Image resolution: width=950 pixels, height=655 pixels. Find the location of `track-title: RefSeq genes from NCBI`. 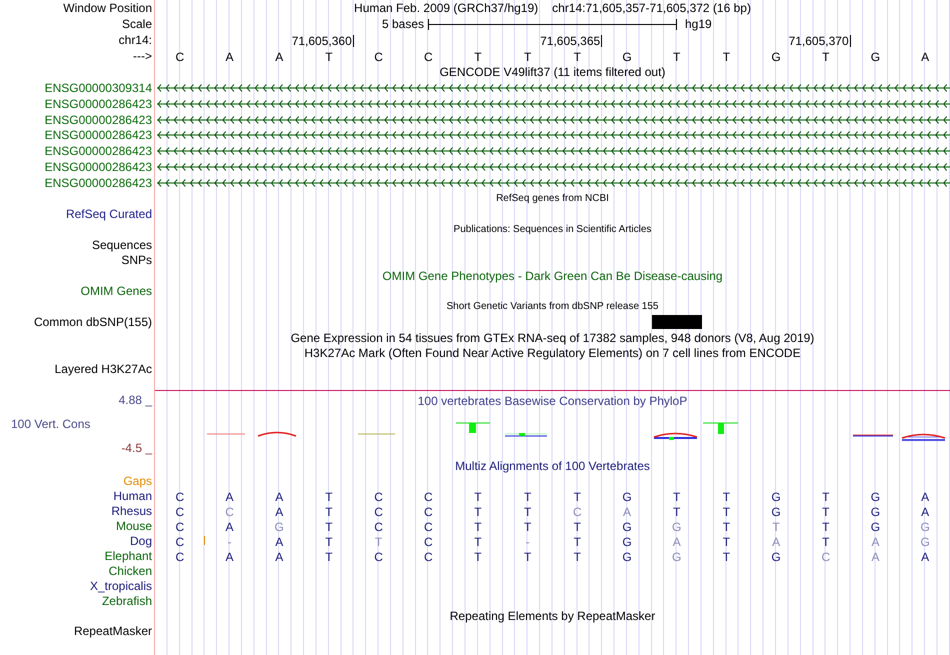

track-title: RefSeq genes from NCBI is located at coordinates (552, 199).